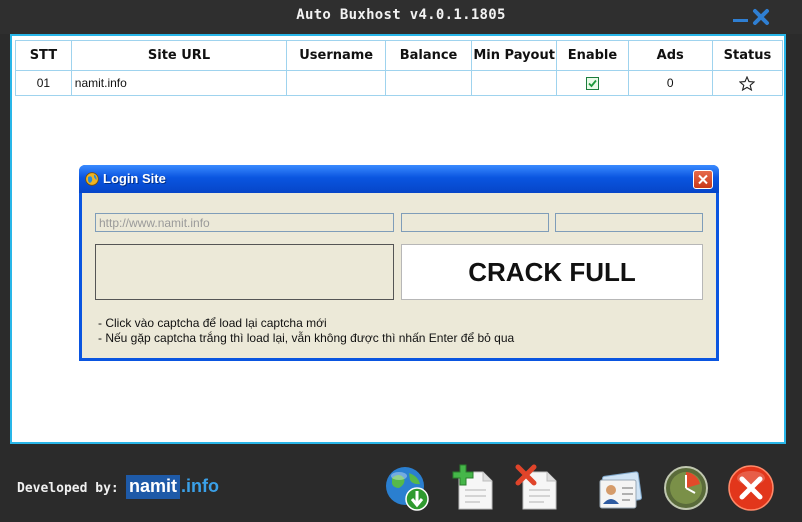 This screenshot has height=522, width=802. Describe the element at coordinates (552, 272) in the screenshot. I see `captcha-answer: CRACK FULL` at that location.